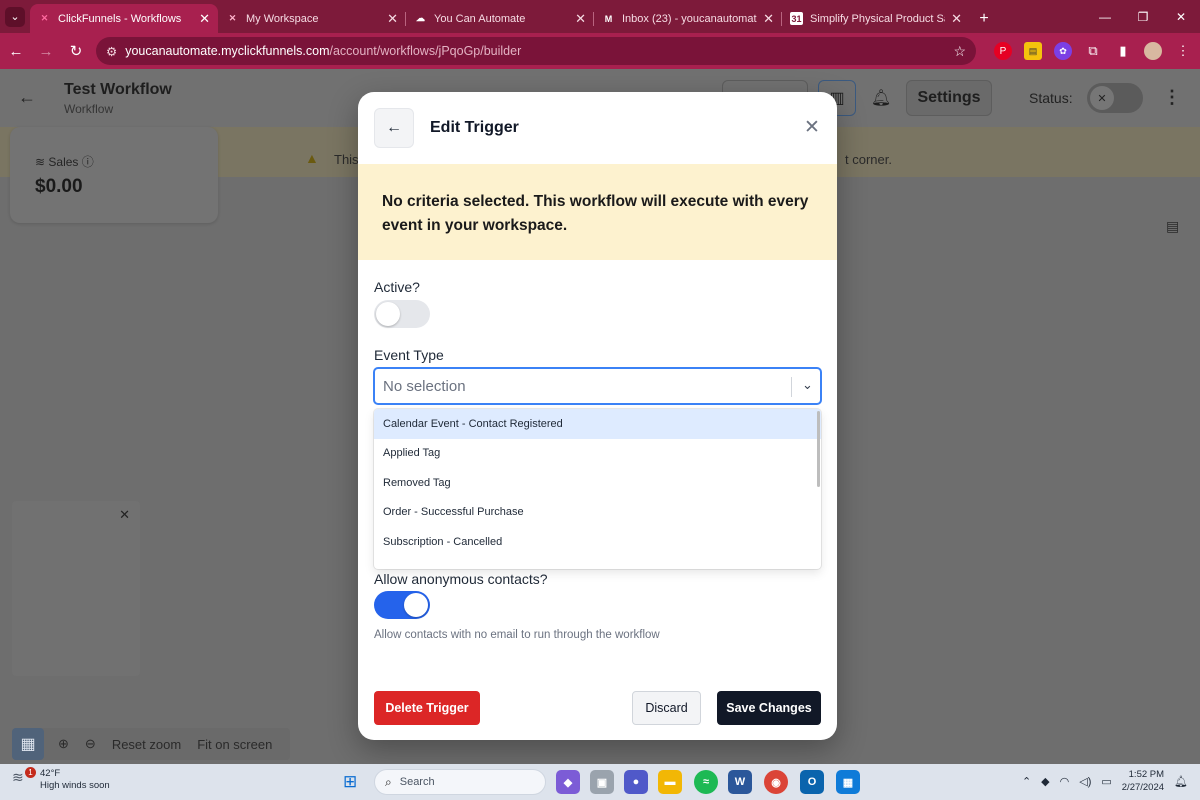 The image size is (1200, 800). I want to click on volume-icon: ◁), so click(1085, 781).